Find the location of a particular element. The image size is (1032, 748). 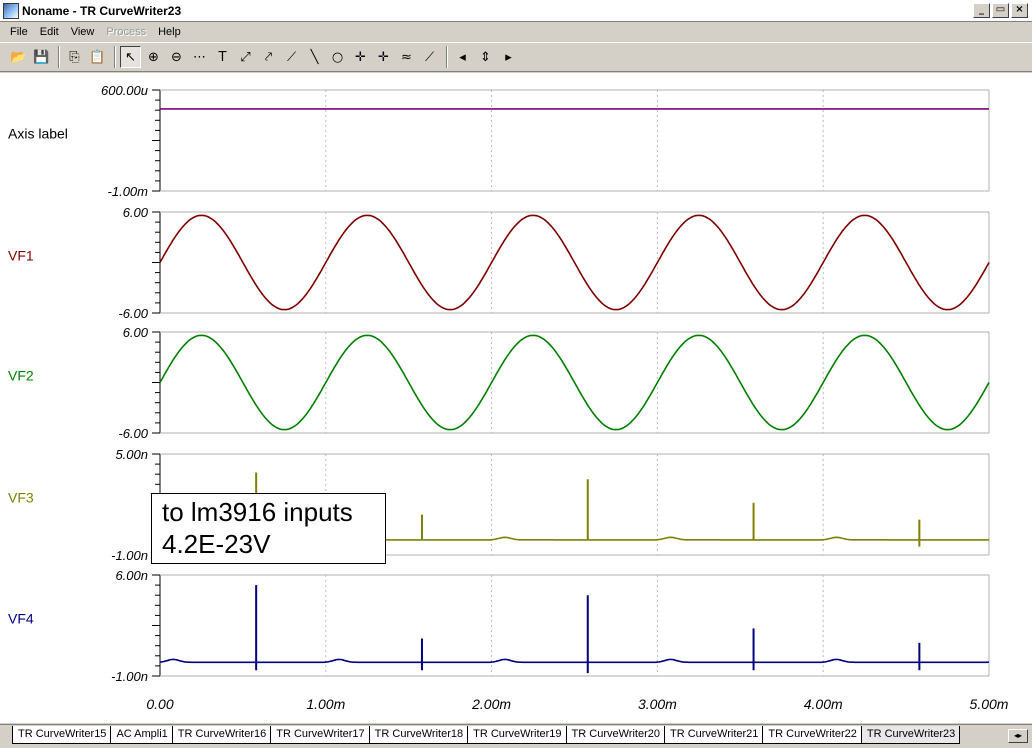

x-tick-label: 4.00m is located at coordinates (823, 704).